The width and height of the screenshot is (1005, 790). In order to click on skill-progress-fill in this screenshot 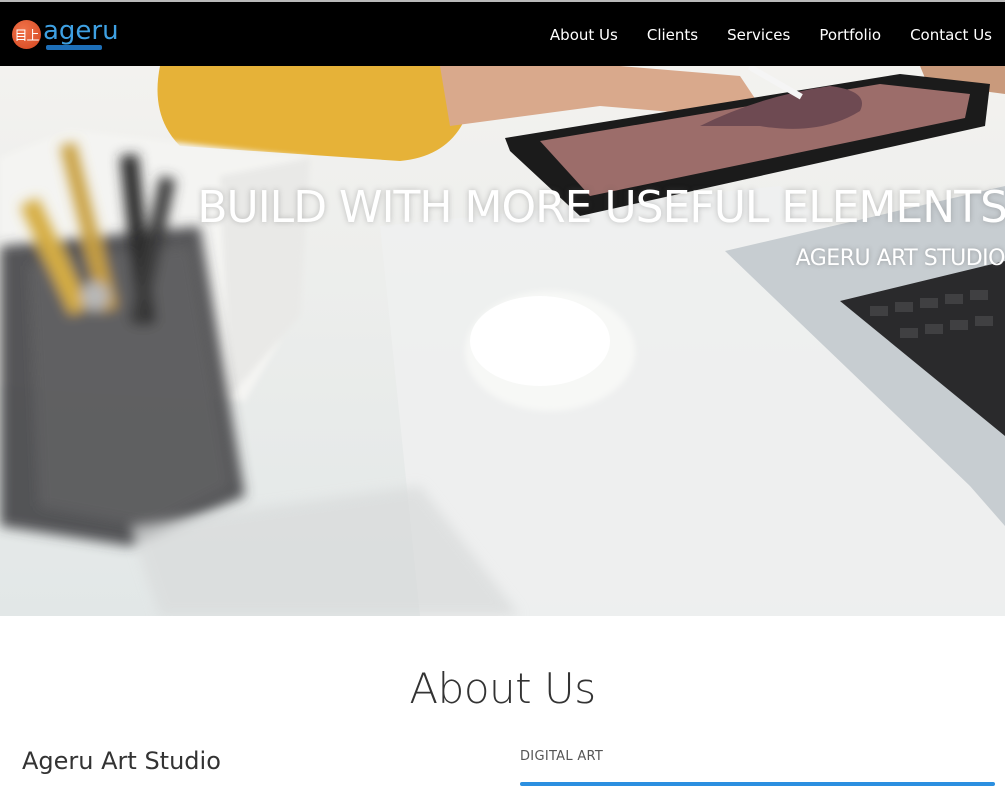, I will do `click(757, 784)`.